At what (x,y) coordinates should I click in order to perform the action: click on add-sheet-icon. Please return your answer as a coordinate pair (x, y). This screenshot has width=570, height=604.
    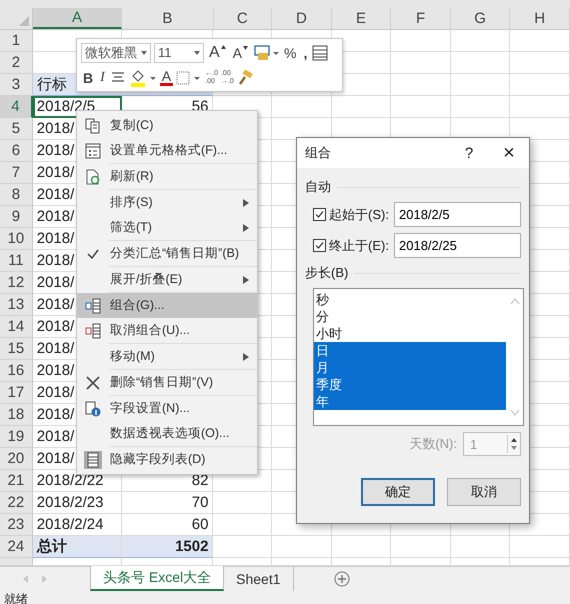
    Looking at the image, I should click on (342, 579).